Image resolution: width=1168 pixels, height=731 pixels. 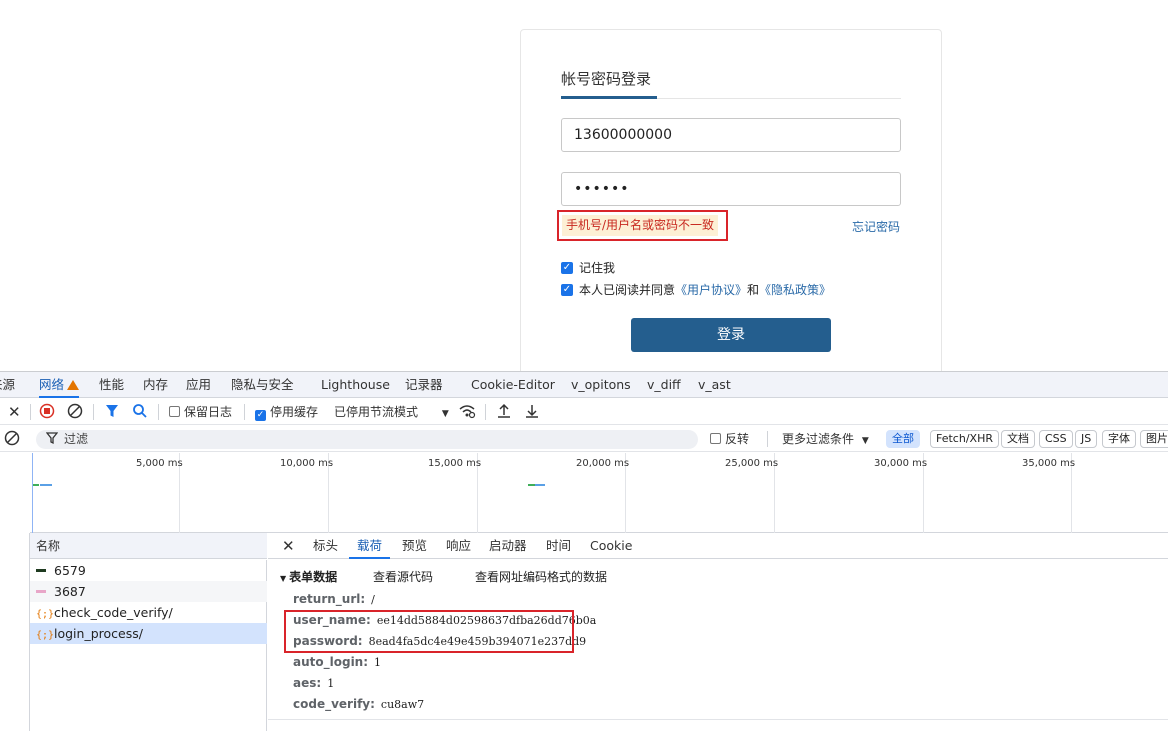 I want to click on tab-lighthouse: Lighthouse, so click(x=355, y=385).